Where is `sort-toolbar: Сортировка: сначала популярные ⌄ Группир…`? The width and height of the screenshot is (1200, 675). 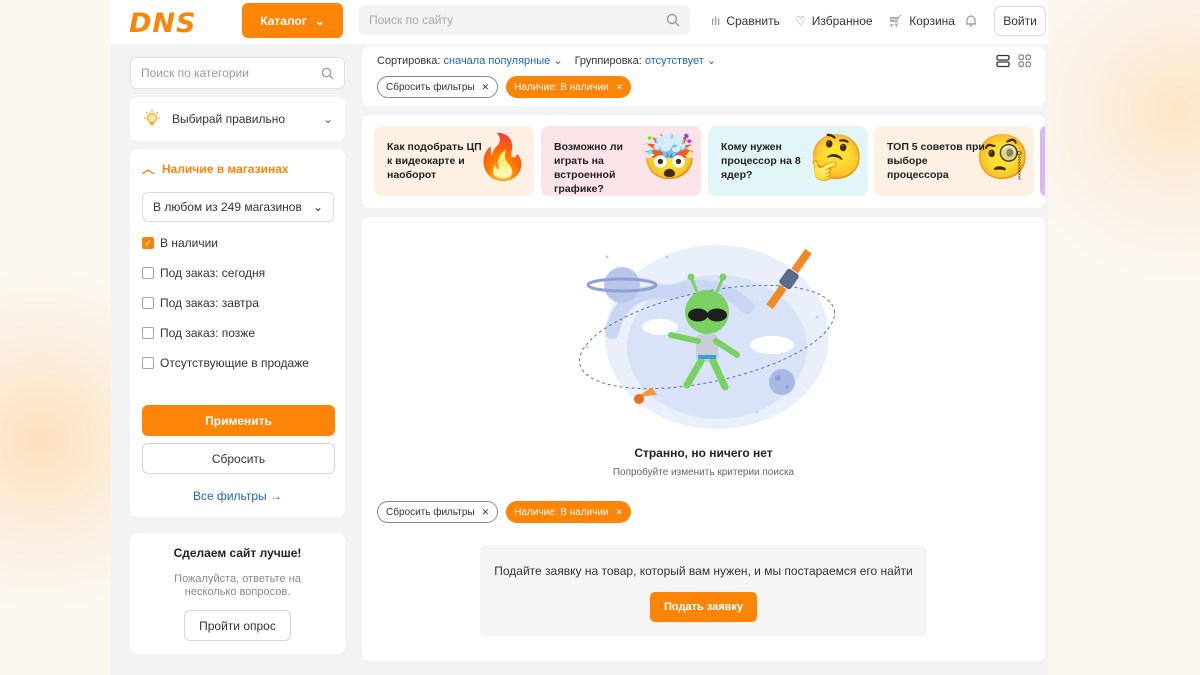 sort-toolbar: Сортировка: сначала популярные ⌄ Группир… is located at coordinates (703, 76).